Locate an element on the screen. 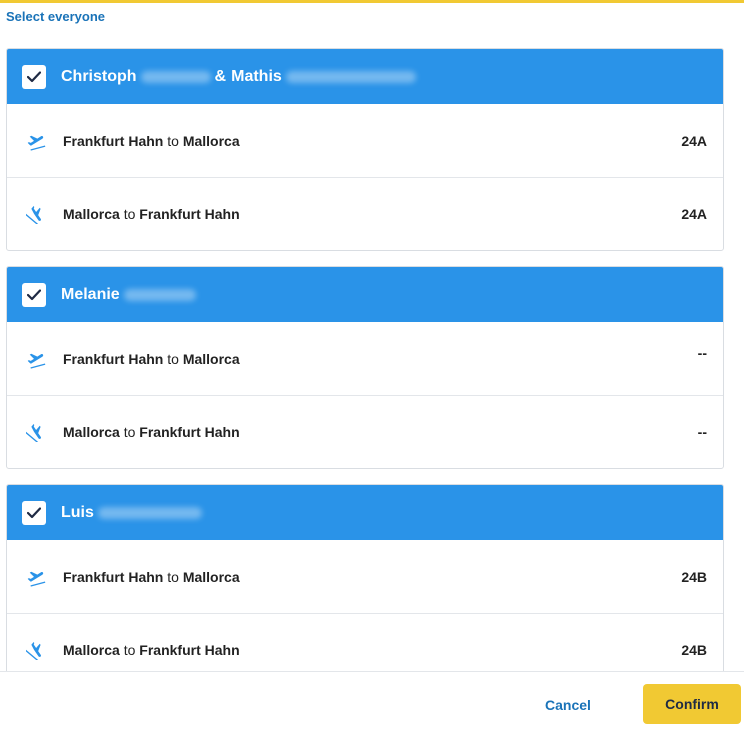 Image resolution: width=744 pixels, height=732 pixels. passenger-second-name: Mathis is located at coordinates (256, 76).